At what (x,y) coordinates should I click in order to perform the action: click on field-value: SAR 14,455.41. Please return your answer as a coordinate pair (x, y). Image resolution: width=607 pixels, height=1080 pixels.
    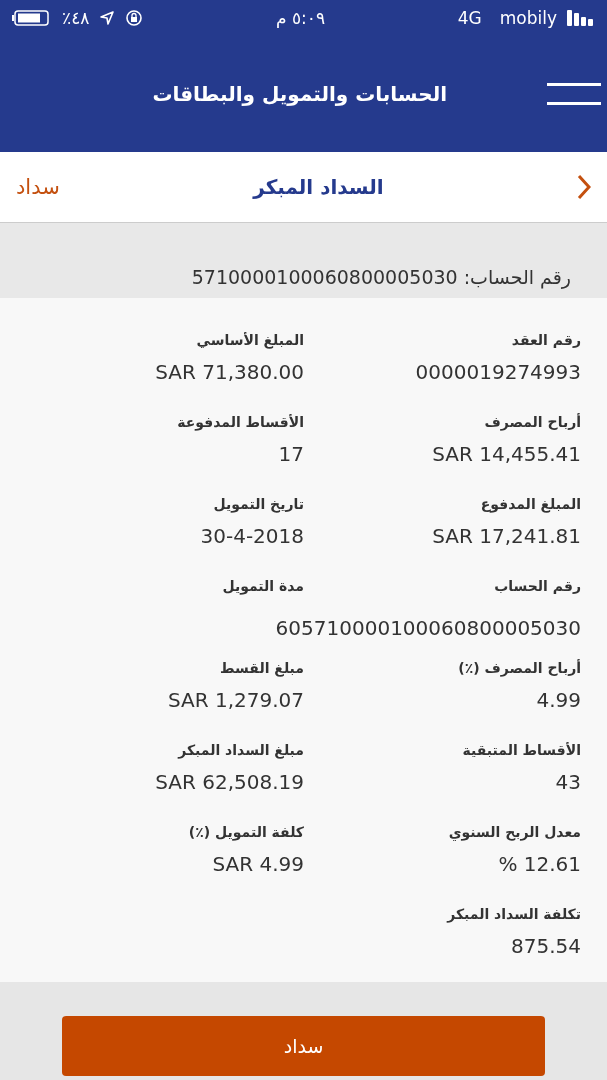
    Looking at the image, I should click on (506, 454).